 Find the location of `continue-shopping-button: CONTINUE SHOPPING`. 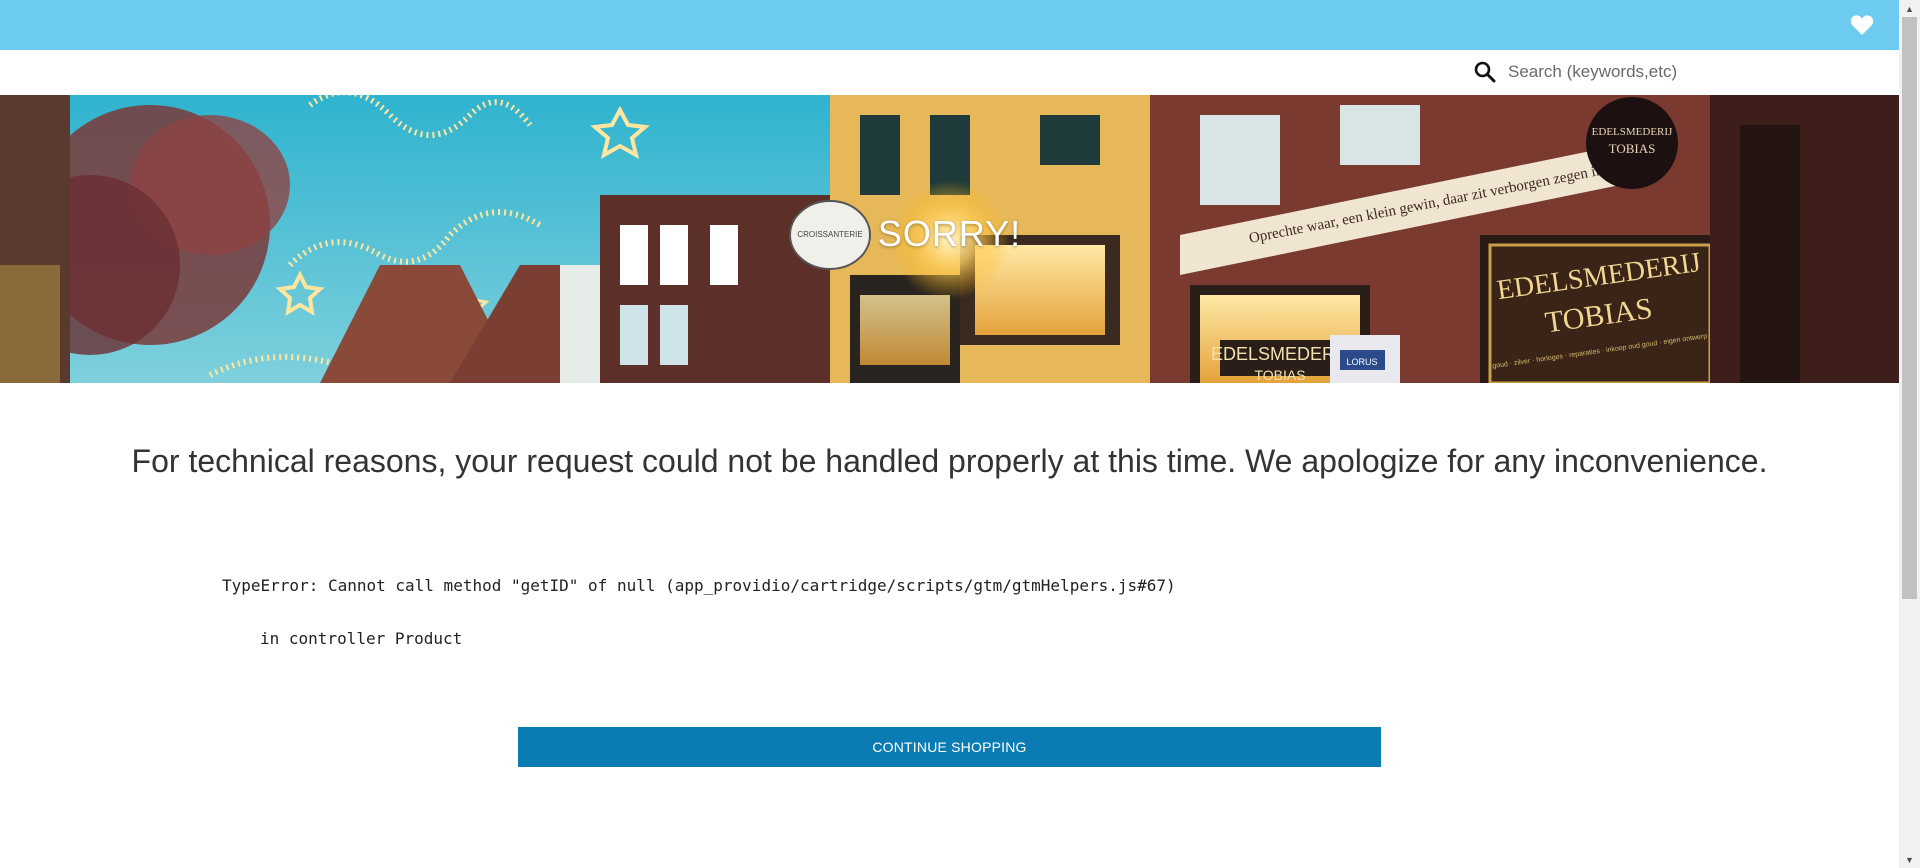

continue-shopping-button: CONTINUE SHOPPING is located at coordinates (949, 747).